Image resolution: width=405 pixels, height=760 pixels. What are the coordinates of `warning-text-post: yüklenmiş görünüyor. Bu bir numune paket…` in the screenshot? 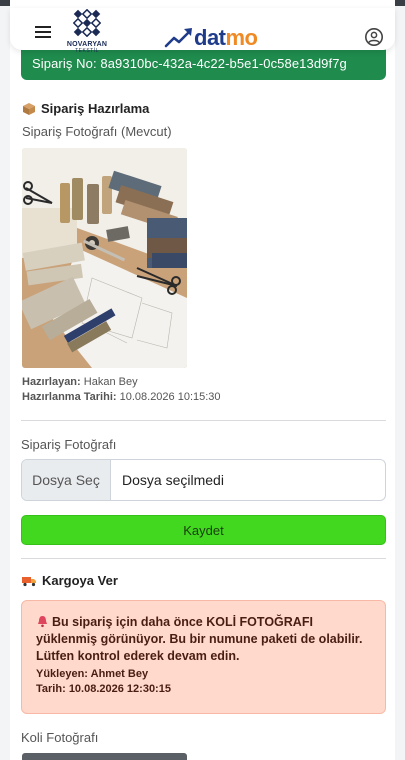 It's located at (199, 647).